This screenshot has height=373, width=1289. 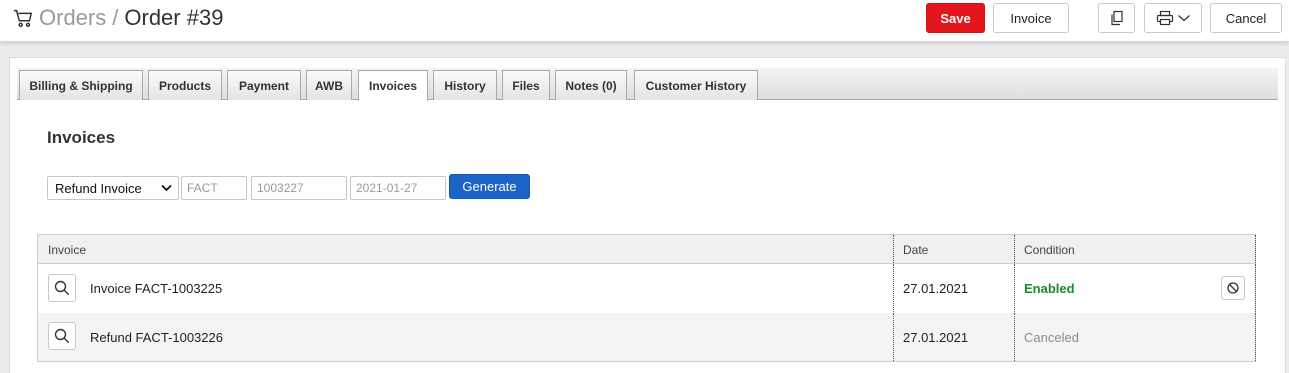 I want to click on column-header-invoice: Invoice, so click(x=67, y=249).